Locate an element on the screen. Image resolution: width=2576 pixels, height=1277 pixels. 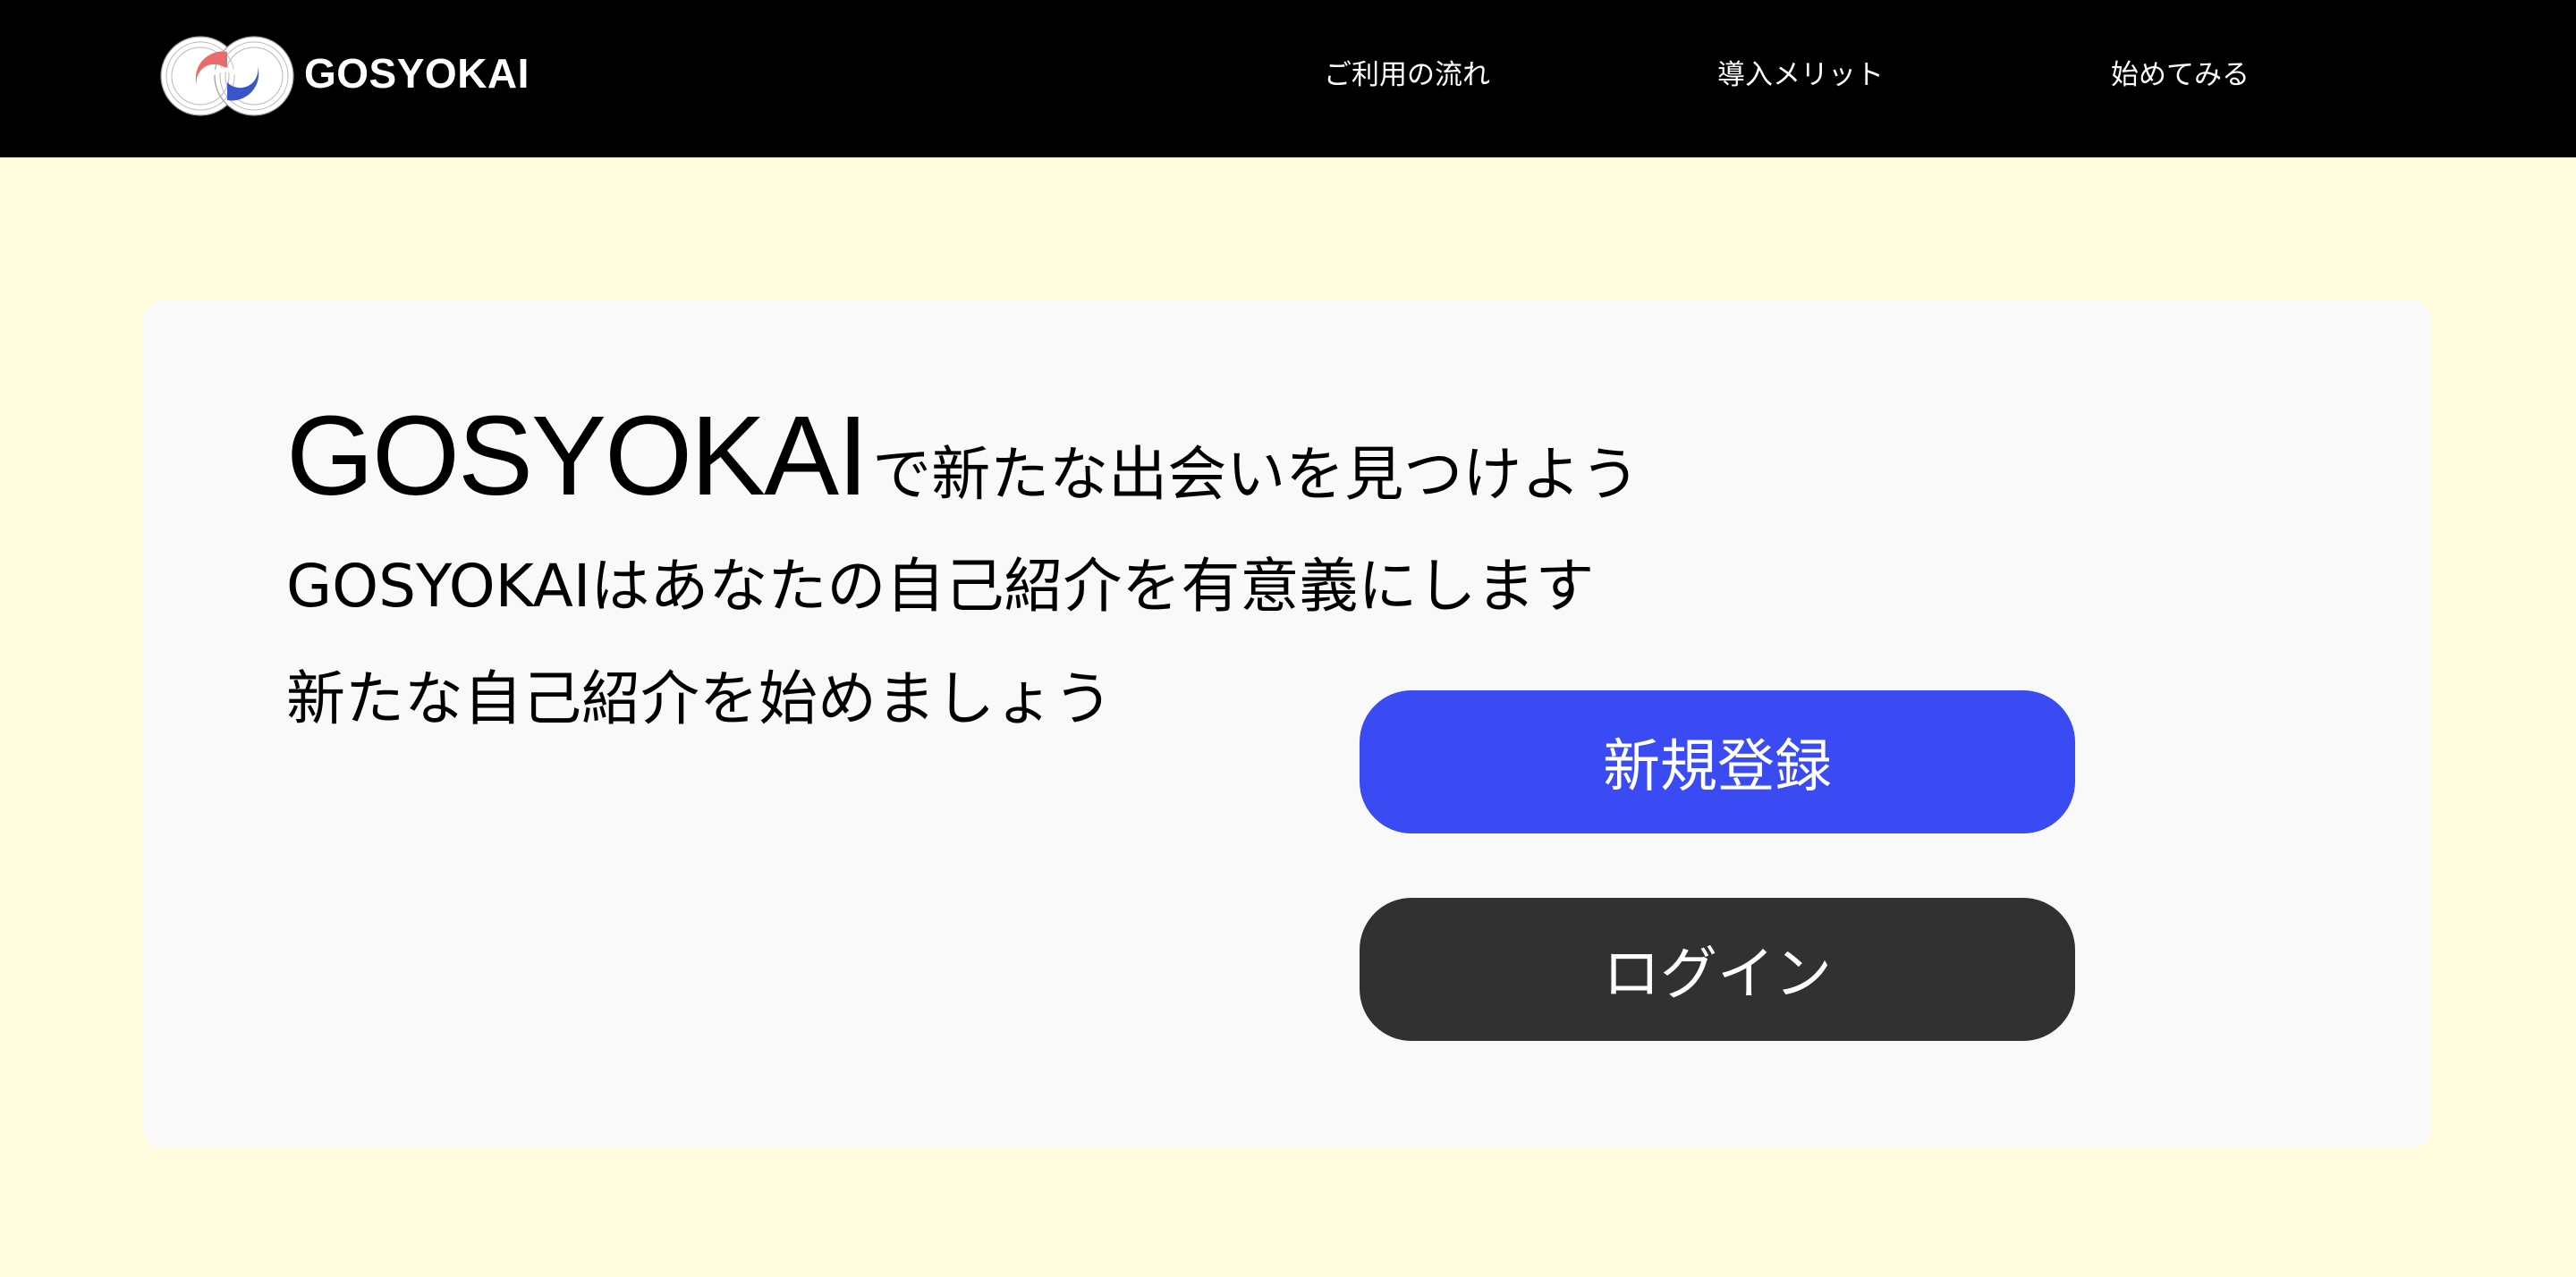
site-header: GOSYOKAI ご利用の流れ 導入メリット 始めてみる is located at coordinates (1288, 78).